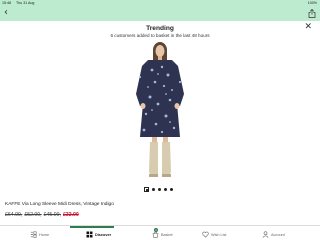  I want to click on discover-icon, so click(89, 234).